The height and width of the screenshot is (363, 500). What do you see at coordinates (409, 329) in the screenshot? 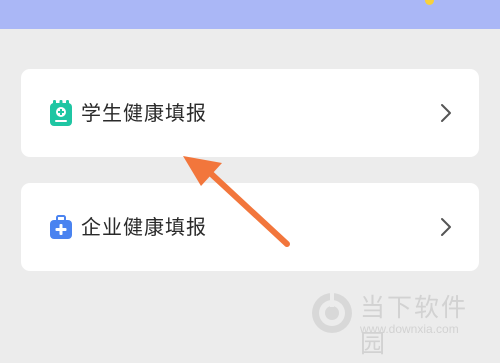
I see `watermark-url: www.downxia.com` at bounding box center [409, 329].